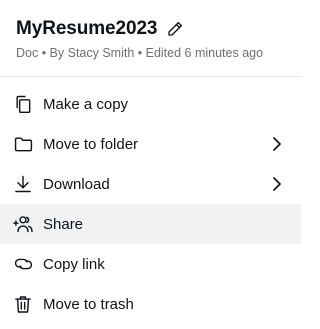  What do you see at coordinates (23, 184) in the screenshot?
I see `download-icon` at bounding box center [23, 184].